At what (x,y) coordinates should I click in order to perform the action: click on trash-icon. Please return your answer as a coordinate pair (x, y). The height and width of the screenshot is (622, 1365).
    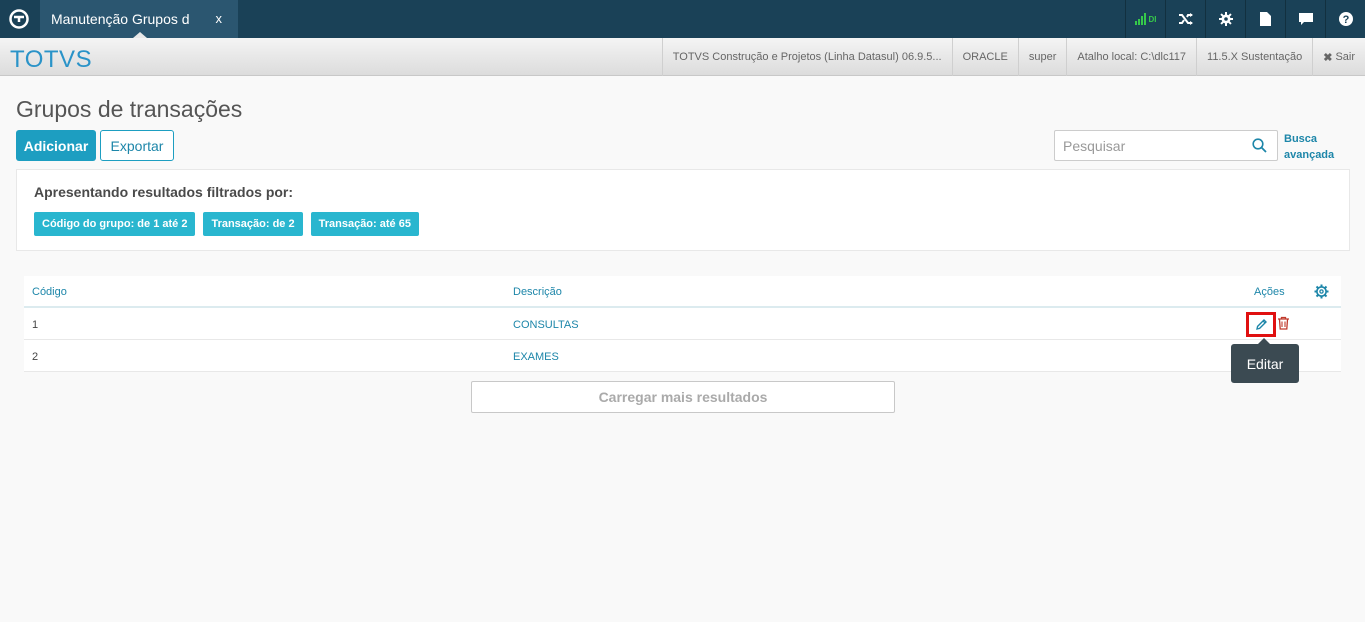
    Looking at the image, I should click on (1283, 323).